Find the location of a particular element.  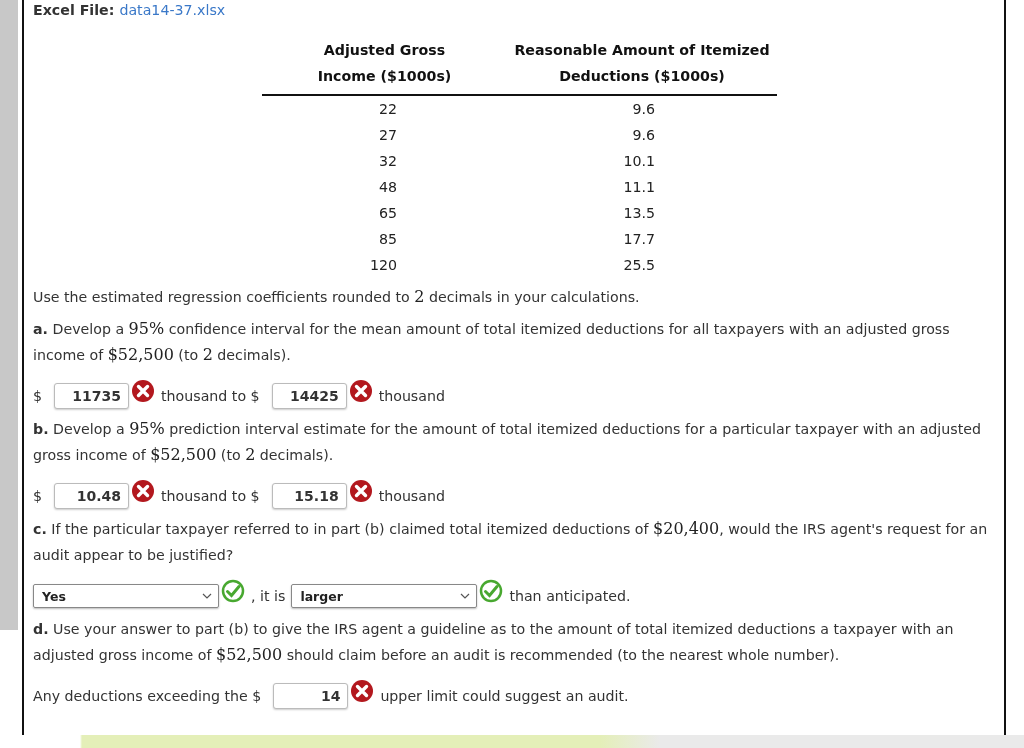

answer-text: Any deductions exceeding the $ is located at coordinates (147, 696).